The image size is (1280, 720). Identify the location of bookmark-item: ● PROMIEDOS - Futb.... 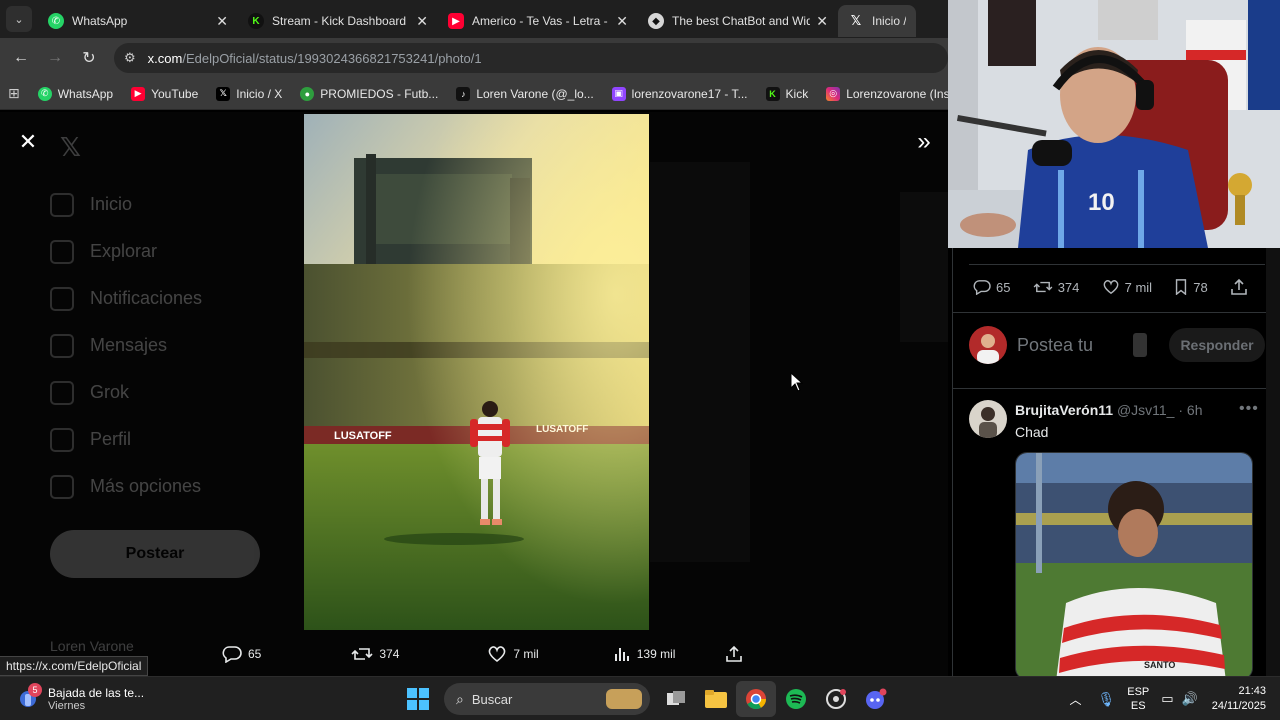
(369, 93).